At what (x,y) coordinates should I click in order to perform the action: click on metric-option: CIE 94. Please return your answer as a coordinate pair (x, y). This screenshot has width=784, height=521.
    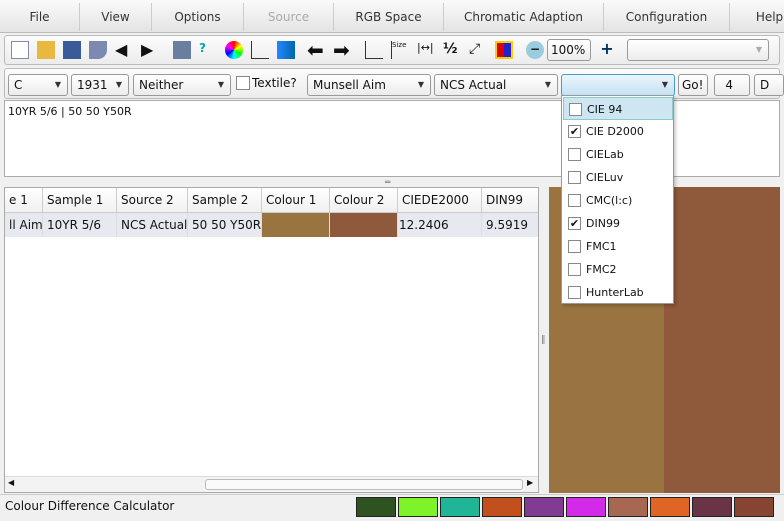
    Looking at the image, I should click on (618, 108).